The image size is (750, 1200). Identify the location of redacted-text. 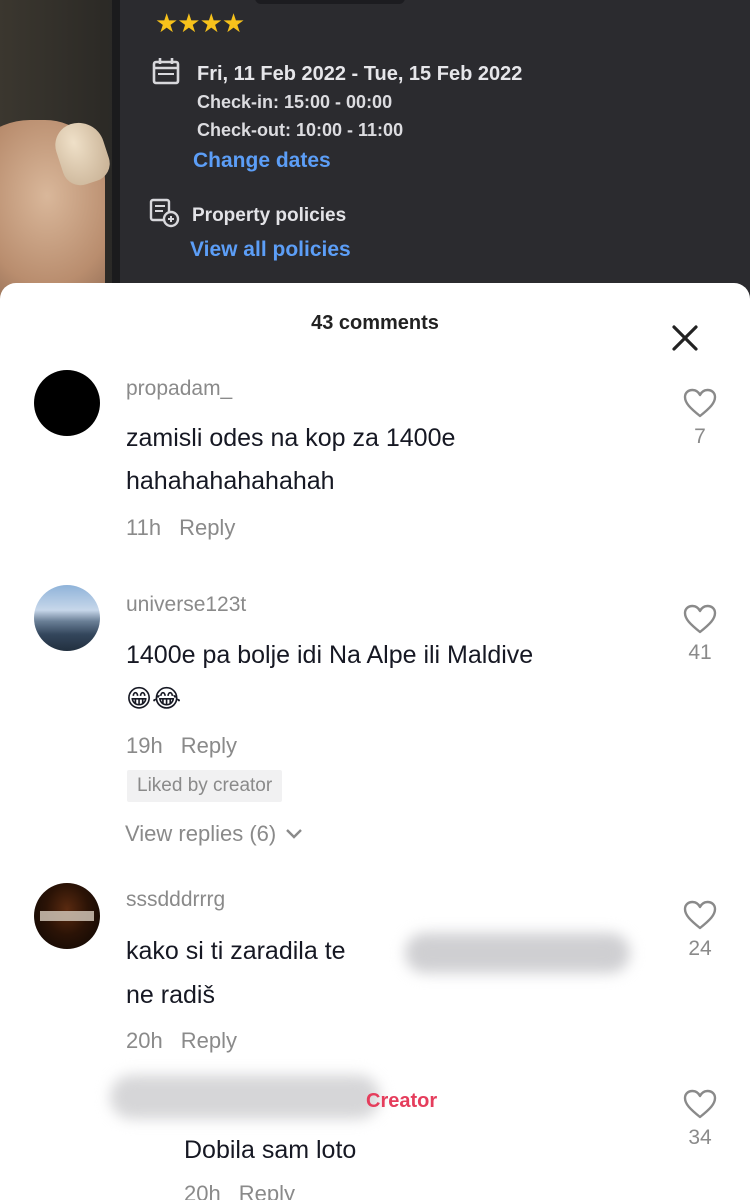
(517, 953).